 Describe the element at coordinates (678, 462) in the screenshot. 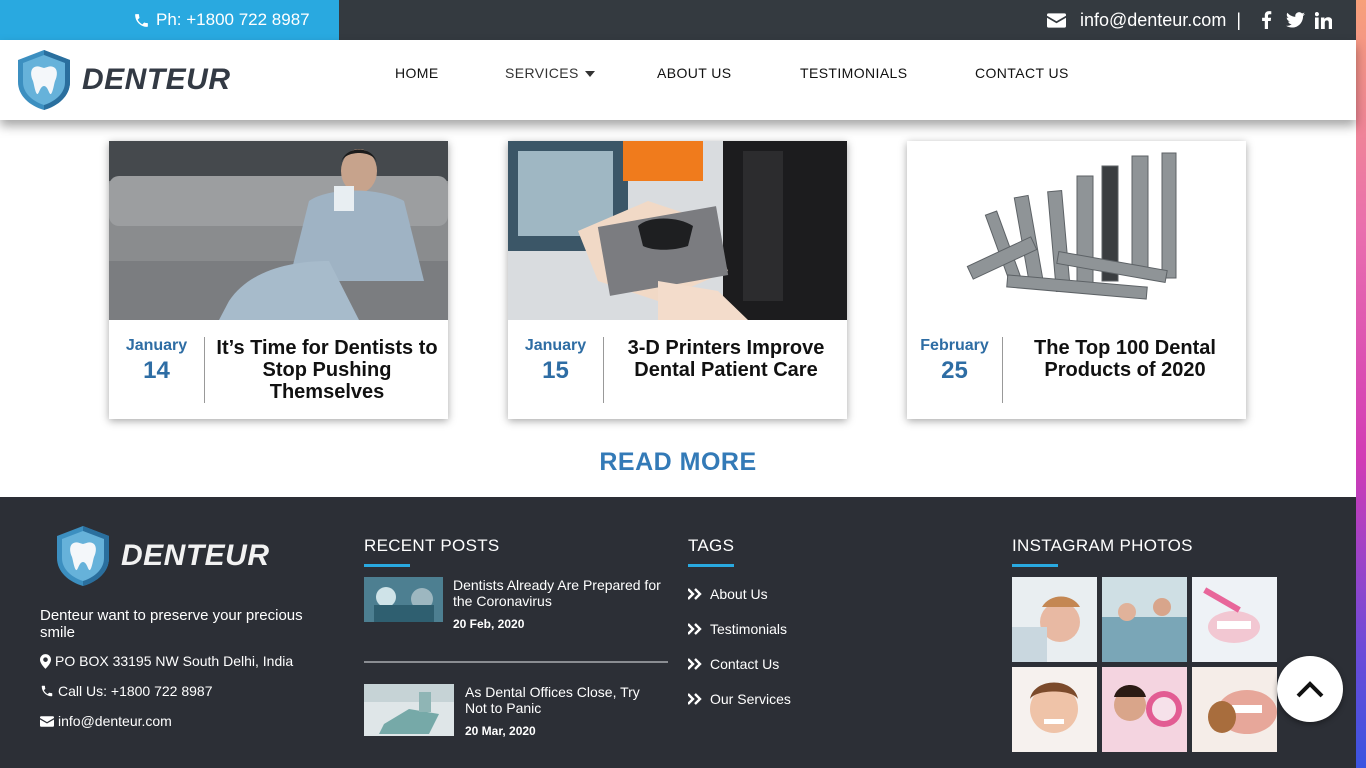

I see `read-more-link: READ MORE` at that location.